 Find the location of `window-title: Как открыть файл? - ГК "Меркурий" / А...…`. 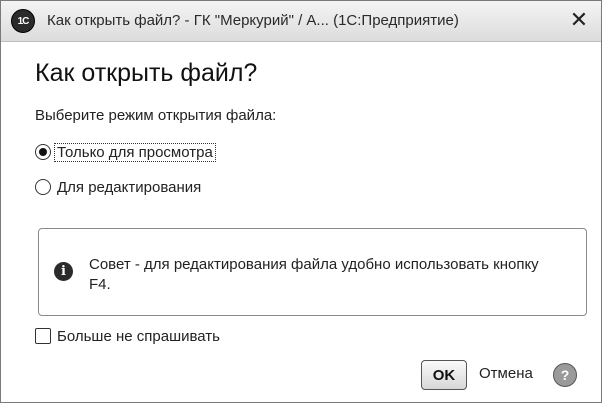

window-title: Как открыть файл? - ГК "Меркурий" / А...… is located at coordinates (253, 20).